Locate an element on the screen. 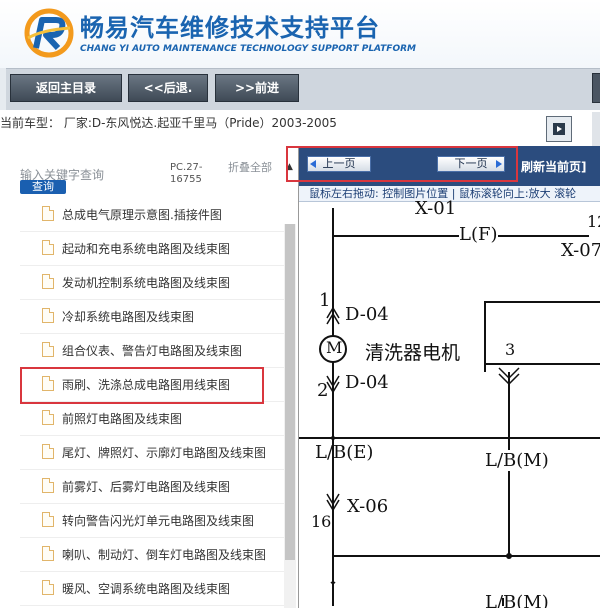 This screenshot has width=600, height=608. list-item: 组合仪表、警告灯电路图及线束图 is located at coordinates (153, 351).